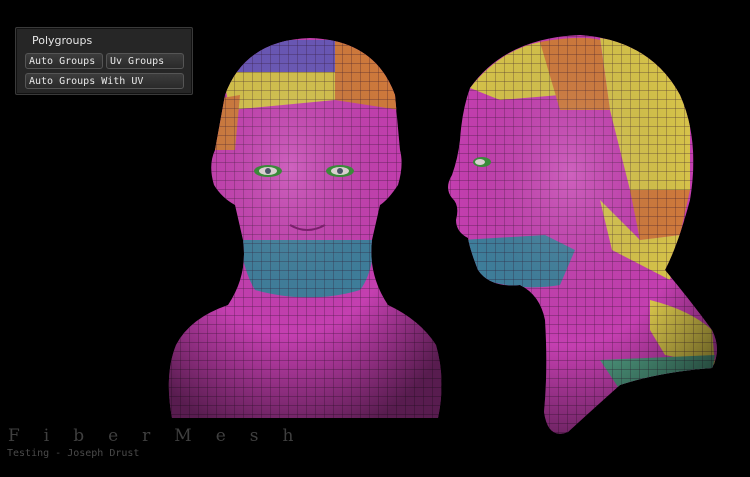  What do you see at coordinates (62, 40) in the screenshot?
I see `polygroups-panel-title: Polygroups` at bounding box center [62, 40].